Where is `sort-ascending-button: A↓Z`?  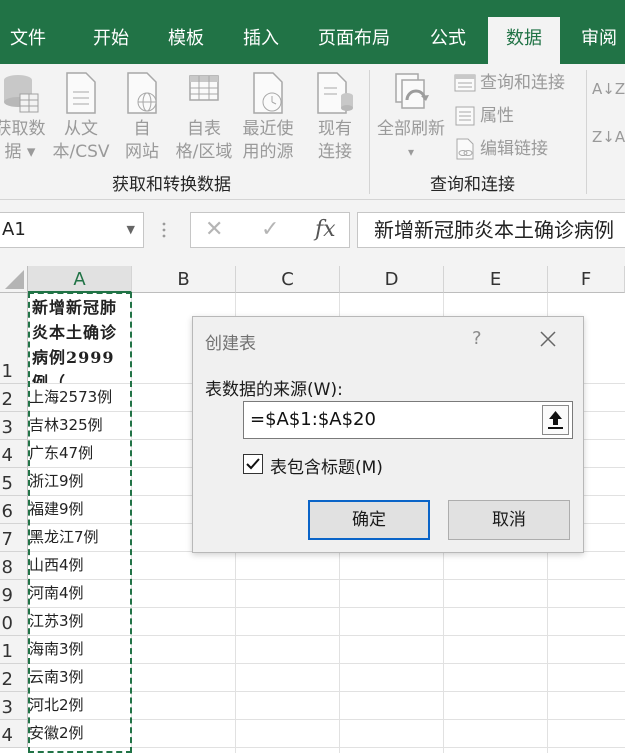 sort-ascending-button: A↓Z is located at coordinates (608, 89).